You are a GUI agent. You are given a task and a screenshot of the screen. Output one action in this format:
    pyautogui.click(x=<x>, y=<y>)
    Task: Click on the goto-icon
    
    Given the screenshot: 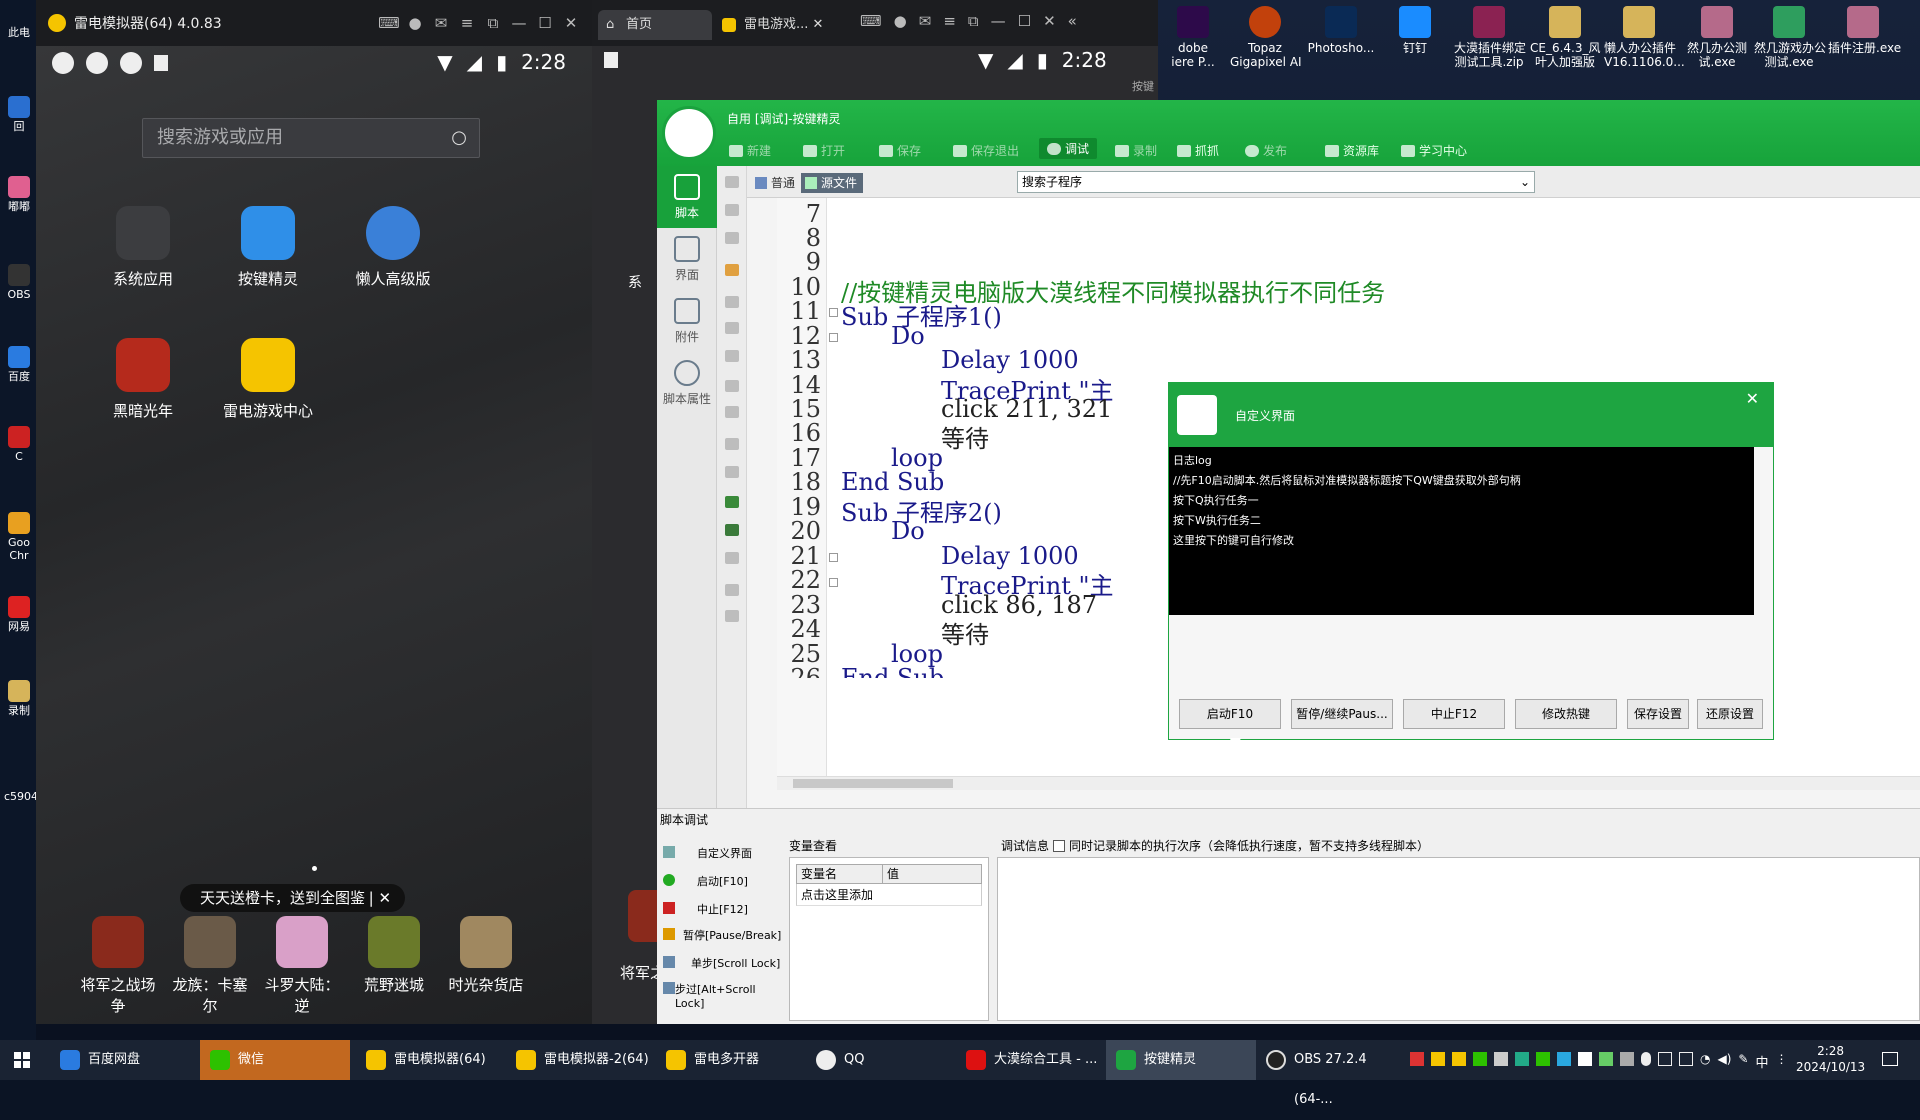 What is the action you would take?
    pyautogui.click(x=732, y=502)
    